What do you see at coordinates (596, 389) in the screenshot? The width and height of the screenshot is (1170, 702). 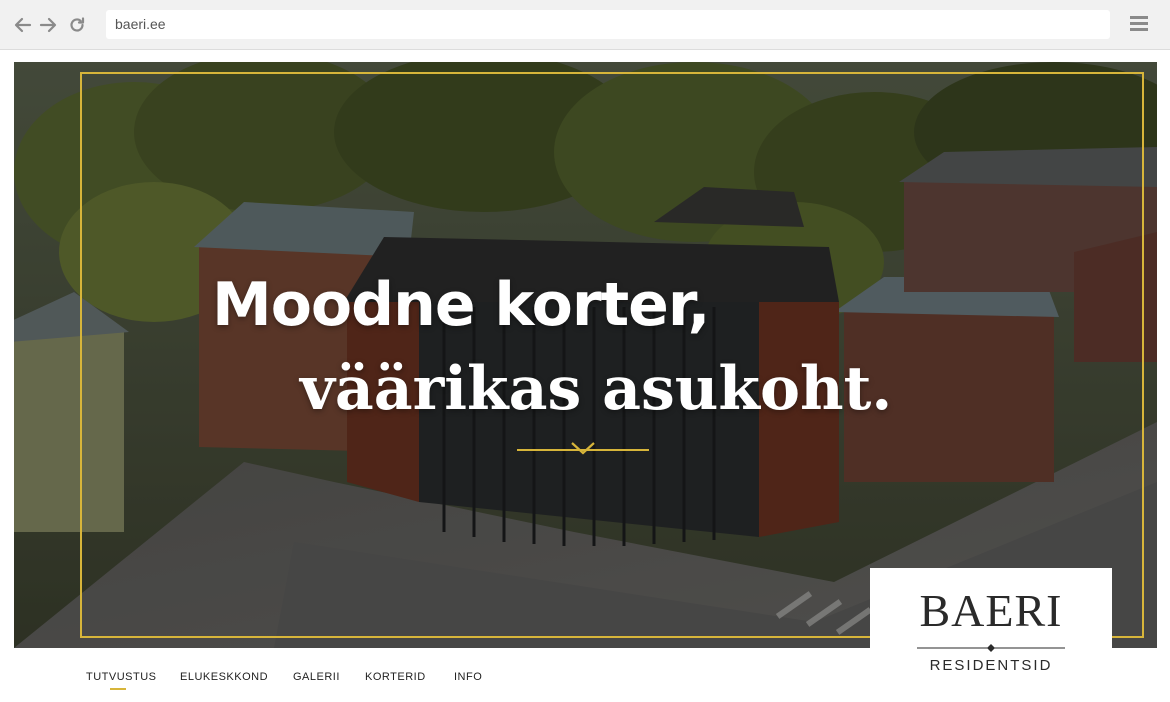 I see `hero-headline-line2: väärikas asukoht.` at bounding box center [596, 389].